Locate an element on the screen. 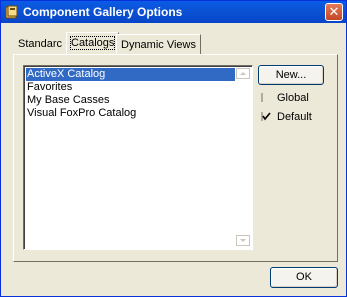 The height and width of the screenshot is (297, 347). list-item-label: Visual FoxPro Catalog is located at coordinates (82, 113).